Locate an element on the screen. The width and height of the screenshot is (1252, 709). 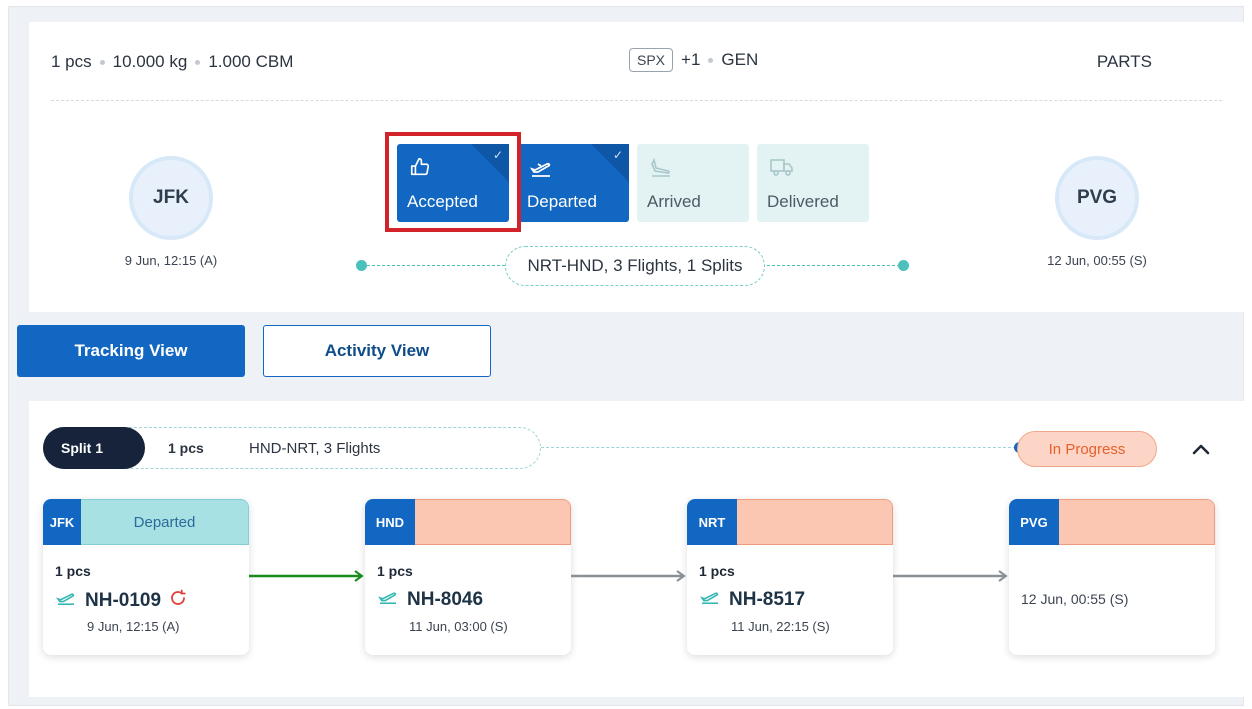
leg-time: 9 Jun, 12:15 (A) is located at coordinates (133, 626).